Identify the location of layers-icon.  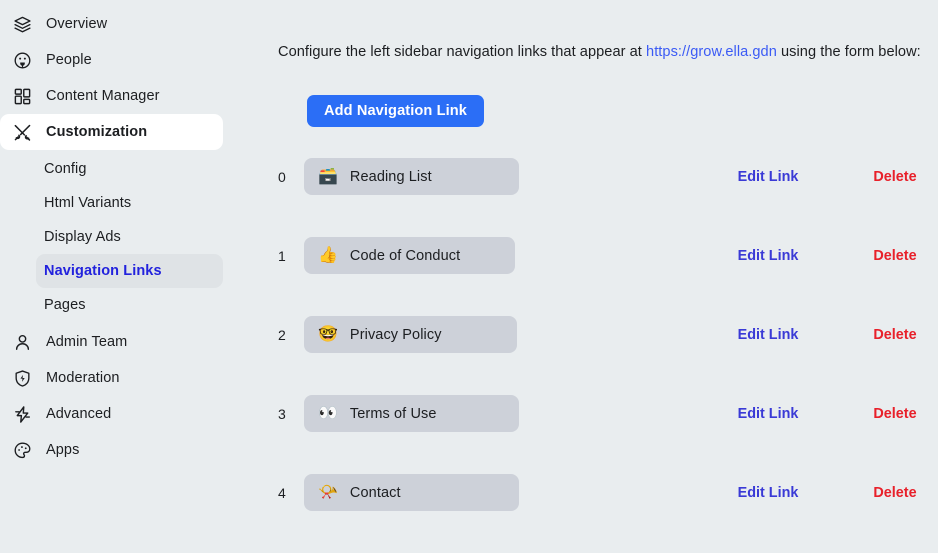
(22, 24).